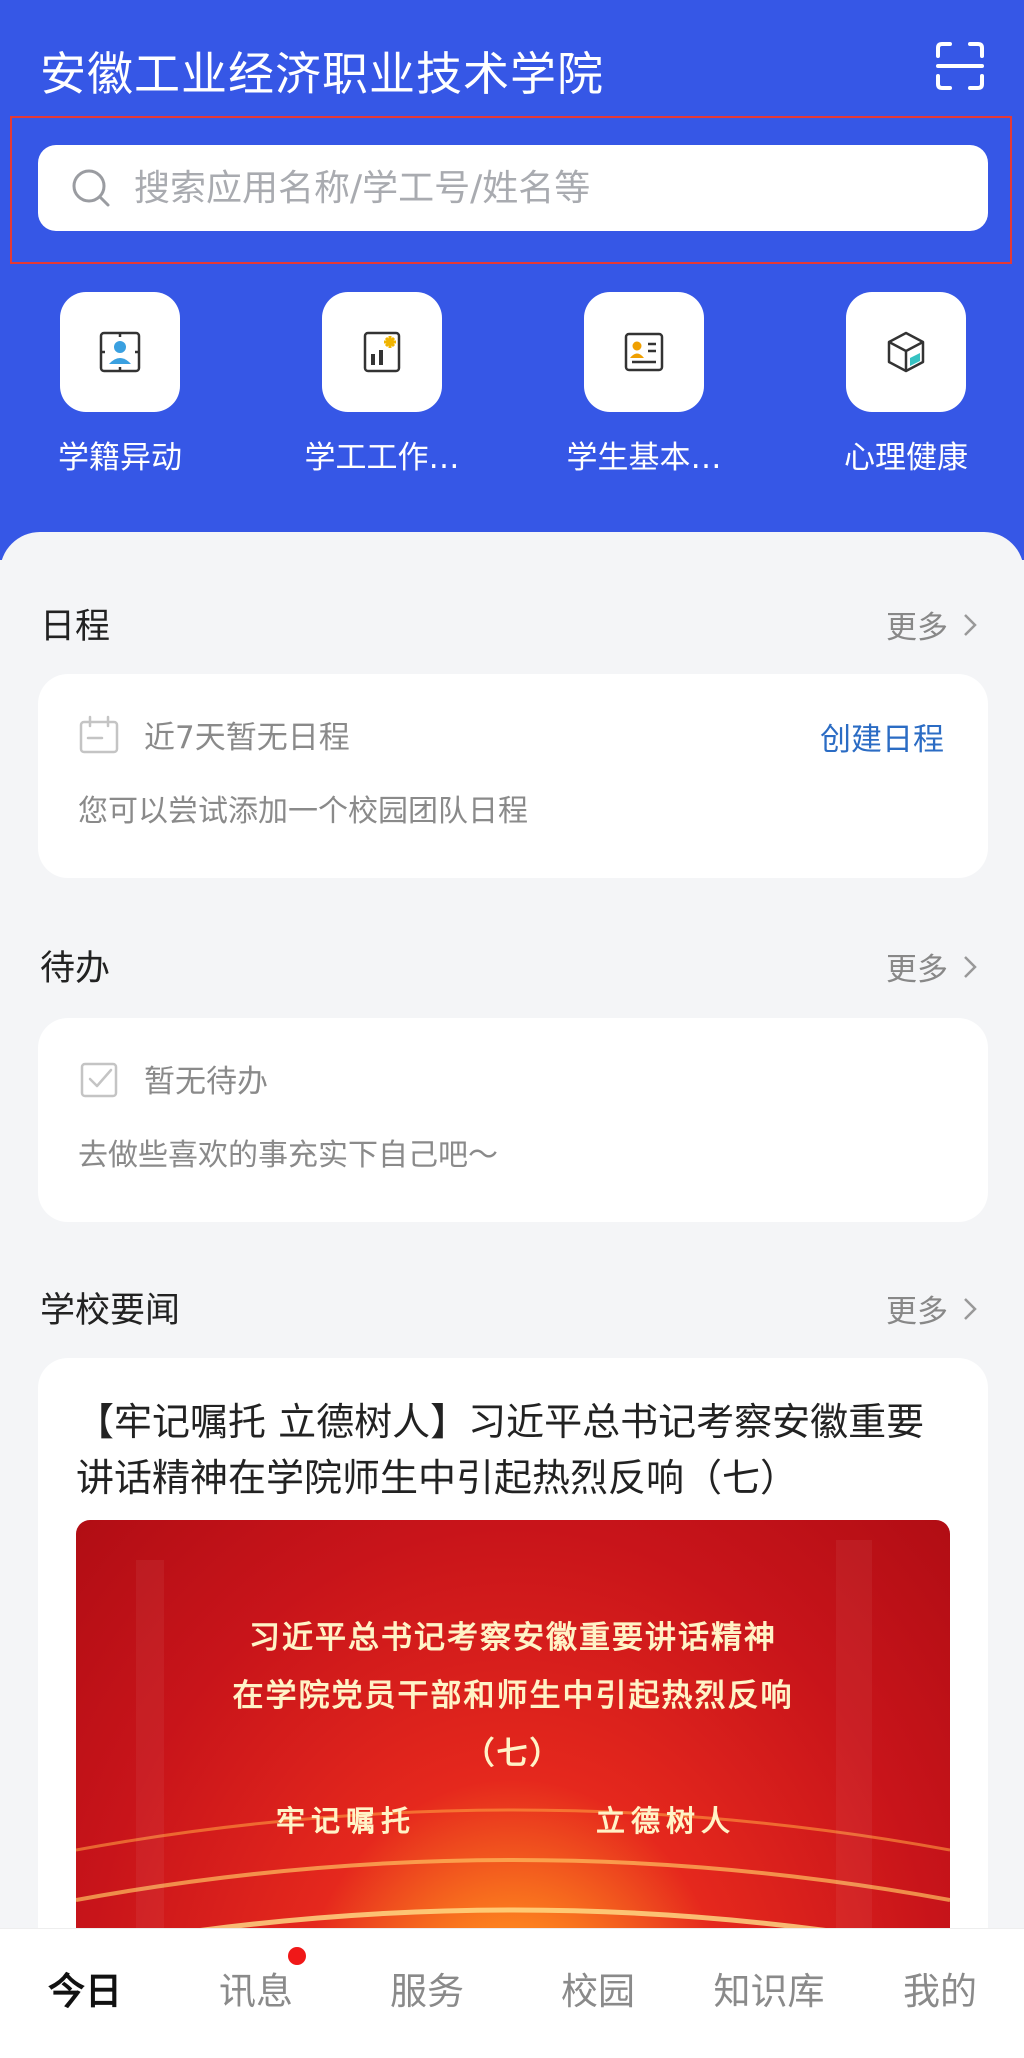  What do you see at coordinates (906, 352) in the screenshot?
I see `mental-health-icon` at bounding box center [906, 352].